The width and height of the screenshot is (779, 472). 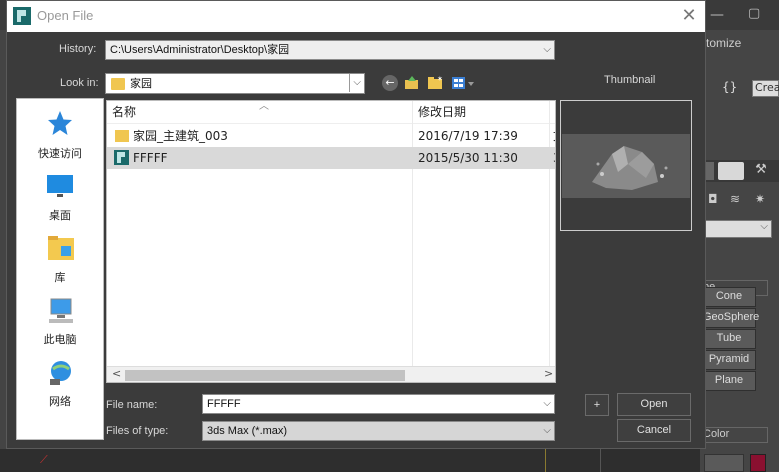 What do you see at coordinates (60, 186) in the screenshot?
I see `desktop-icon` at bounding box center [60, 186].